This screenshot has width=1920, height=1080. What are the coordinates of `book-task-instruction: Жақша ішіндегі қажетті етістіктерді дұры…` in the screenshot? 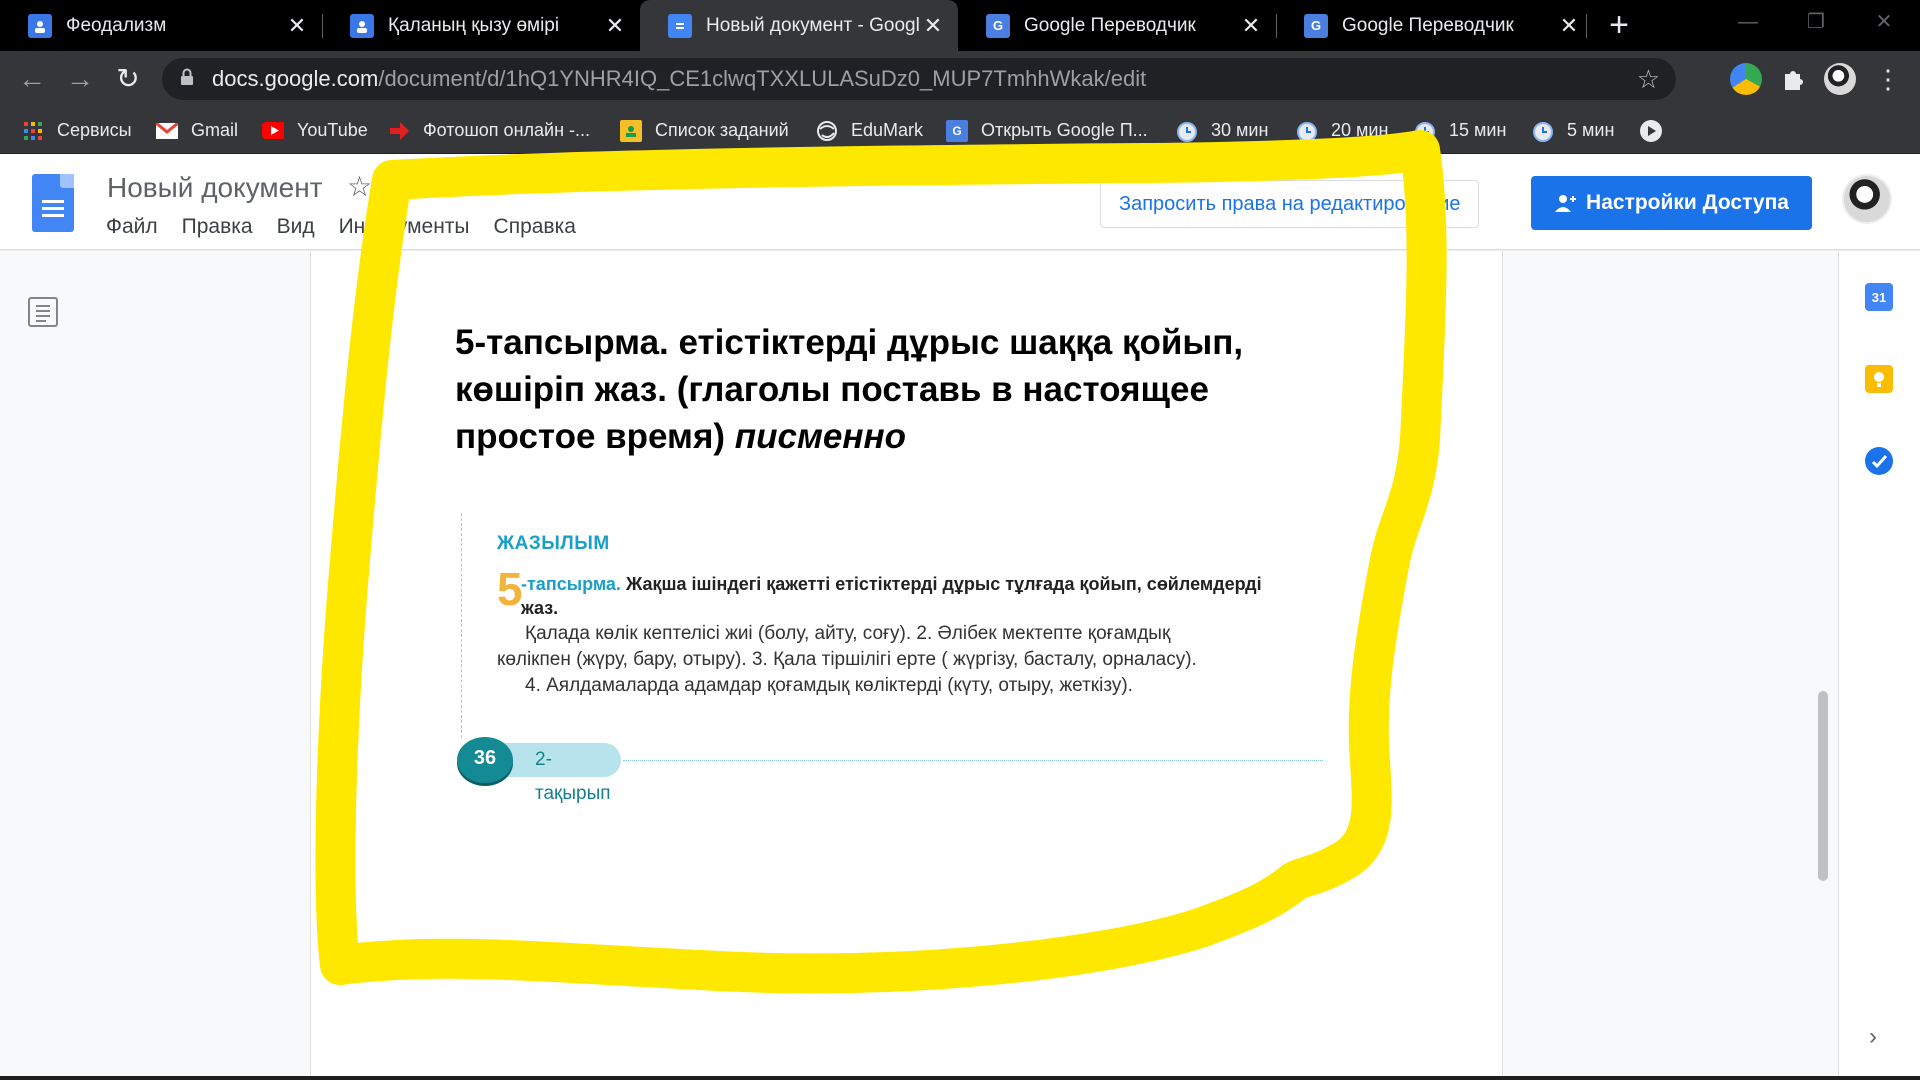 It's located at (891, 596).